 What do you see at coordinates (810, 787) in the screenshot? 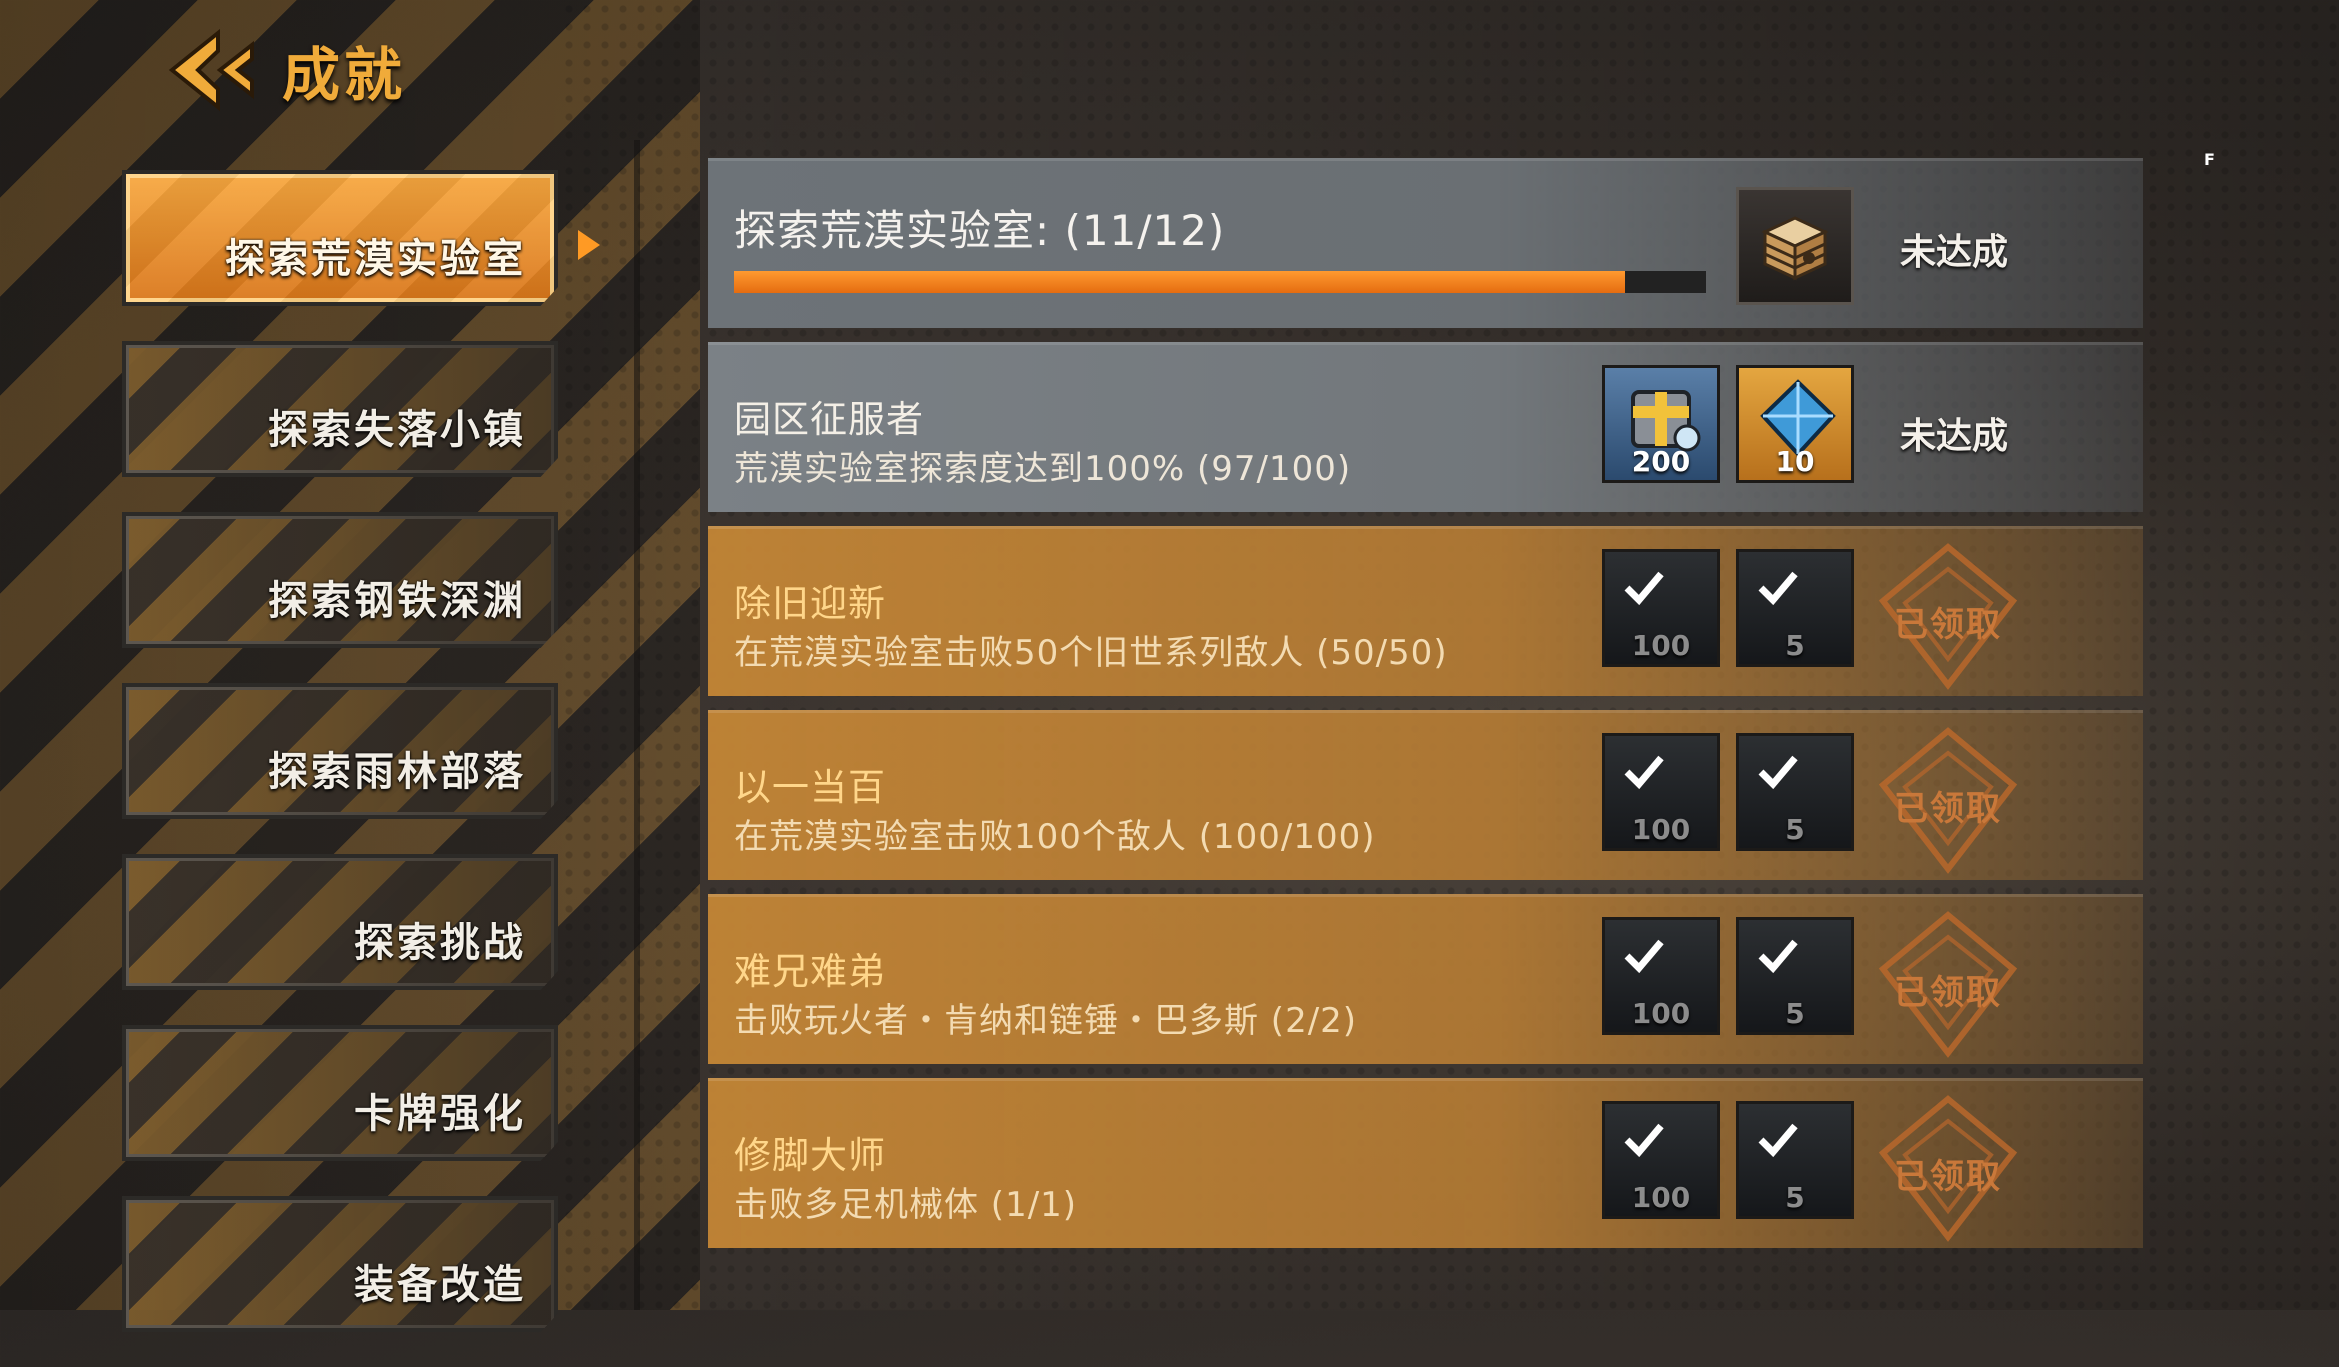
I see `achievement-title: 以一当百` at bounding box center [810, 787].